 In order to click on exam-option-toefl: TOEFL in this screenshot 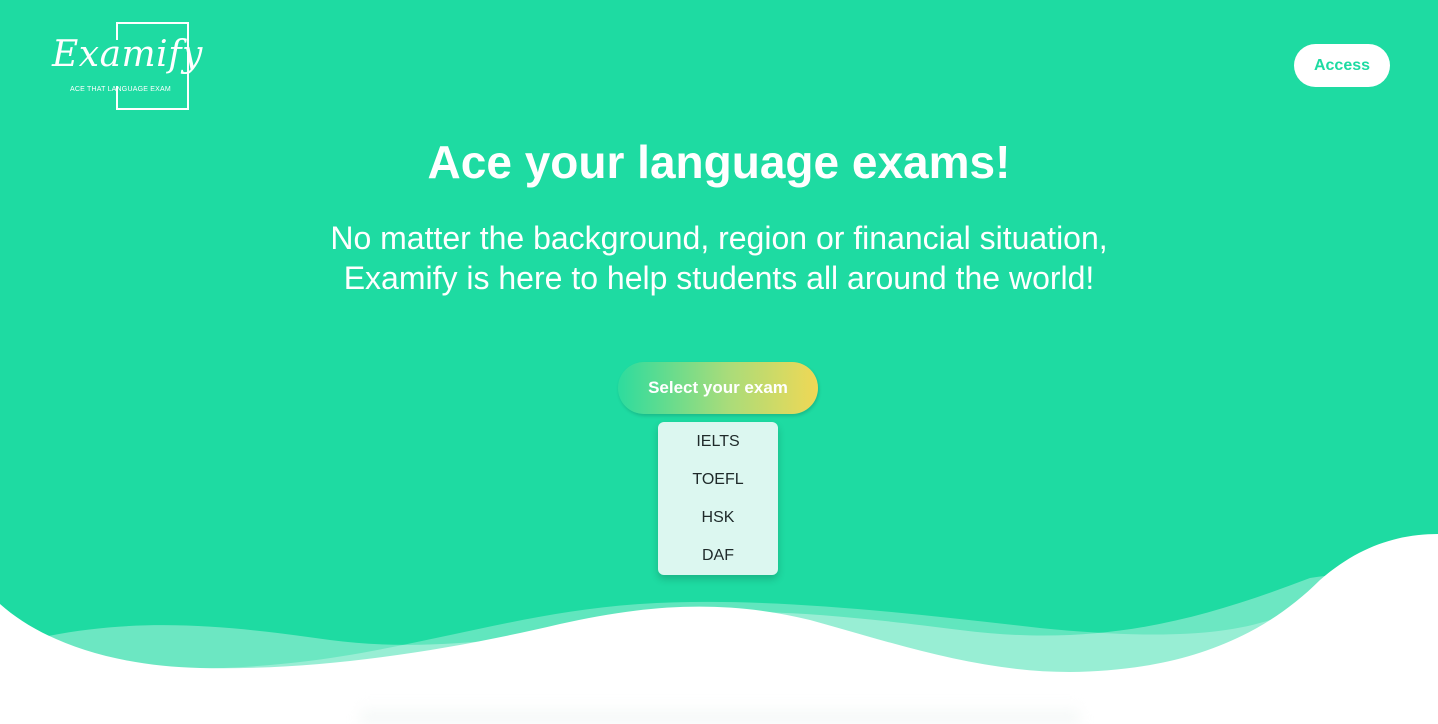, I will do `click(718, 480)`.